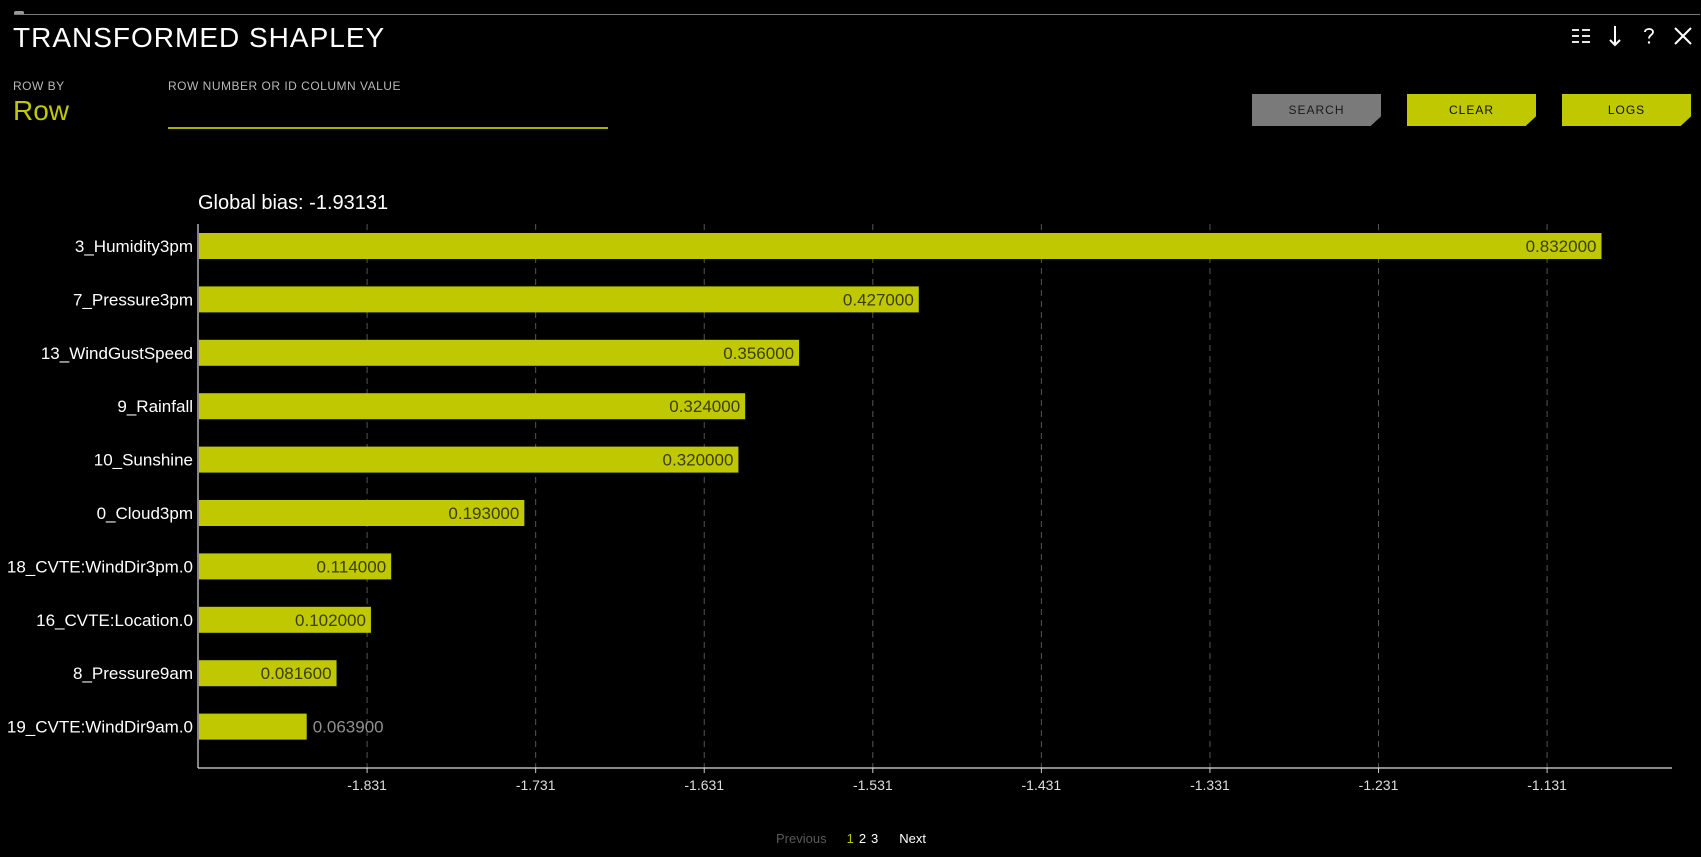 The image size is (1701, 857). I want to click on bar-value-label: 0.063900, so click(348, 727).